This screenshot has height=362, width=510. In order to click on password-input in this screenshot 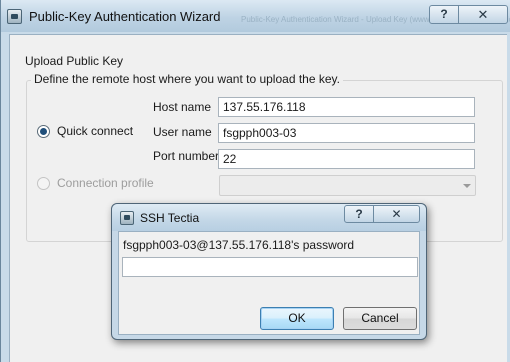, I will do `click(270, 267)`.